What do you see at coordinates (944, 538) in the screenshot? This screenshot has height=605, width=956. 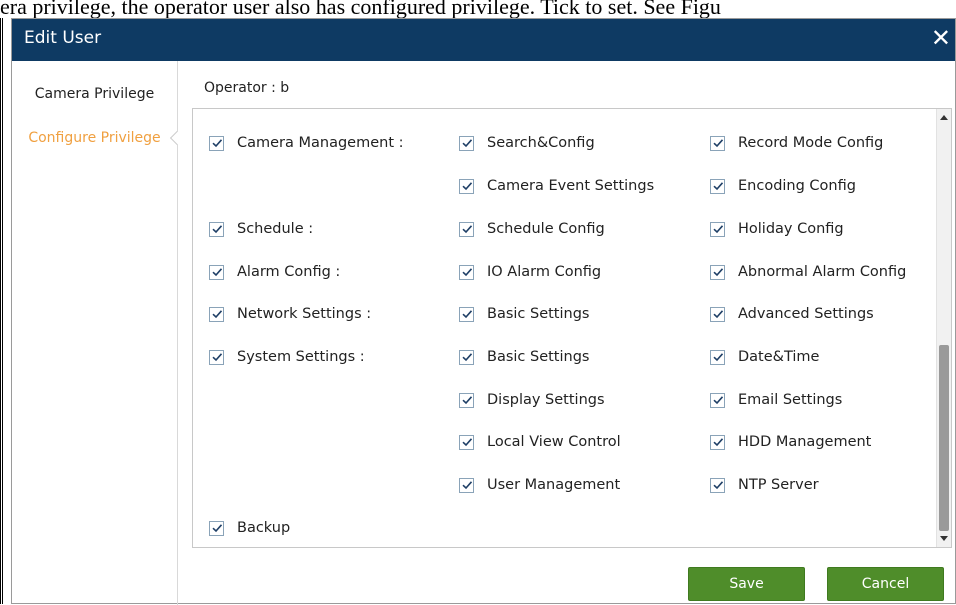 I see `scroll-down-icon` at bounding box center [944, 538].